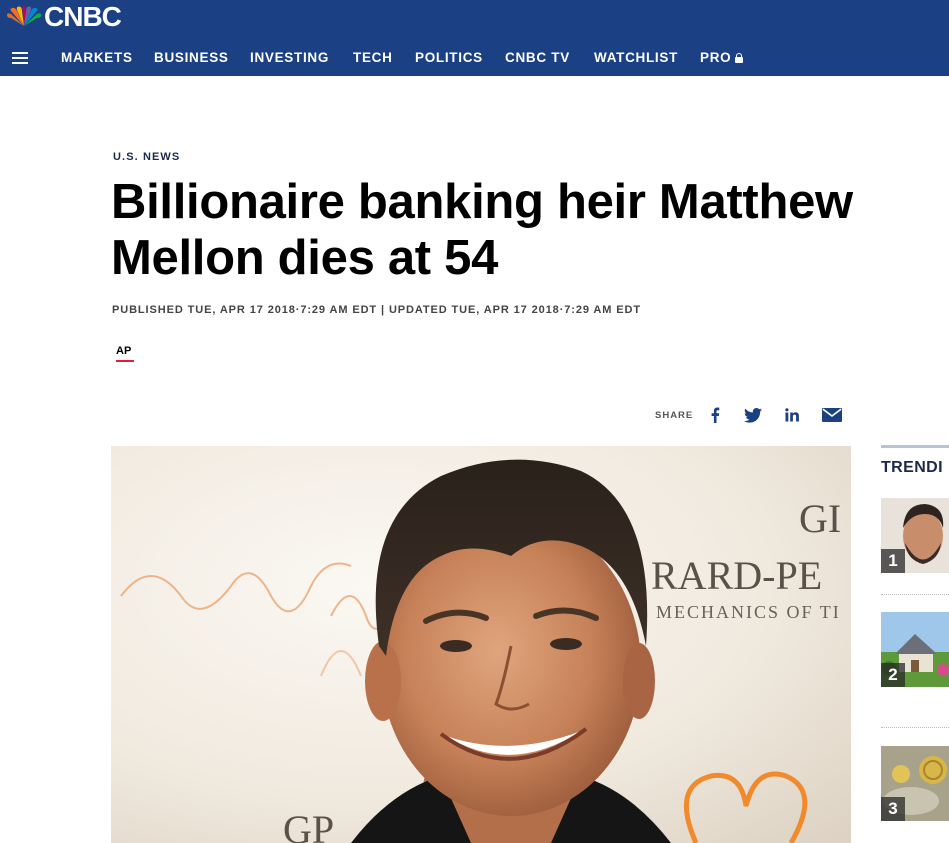  What do you see at coordinates (20, 58) in the screenshot?
I see `hamburger-menu-icon` at bounding box center [20, 58].